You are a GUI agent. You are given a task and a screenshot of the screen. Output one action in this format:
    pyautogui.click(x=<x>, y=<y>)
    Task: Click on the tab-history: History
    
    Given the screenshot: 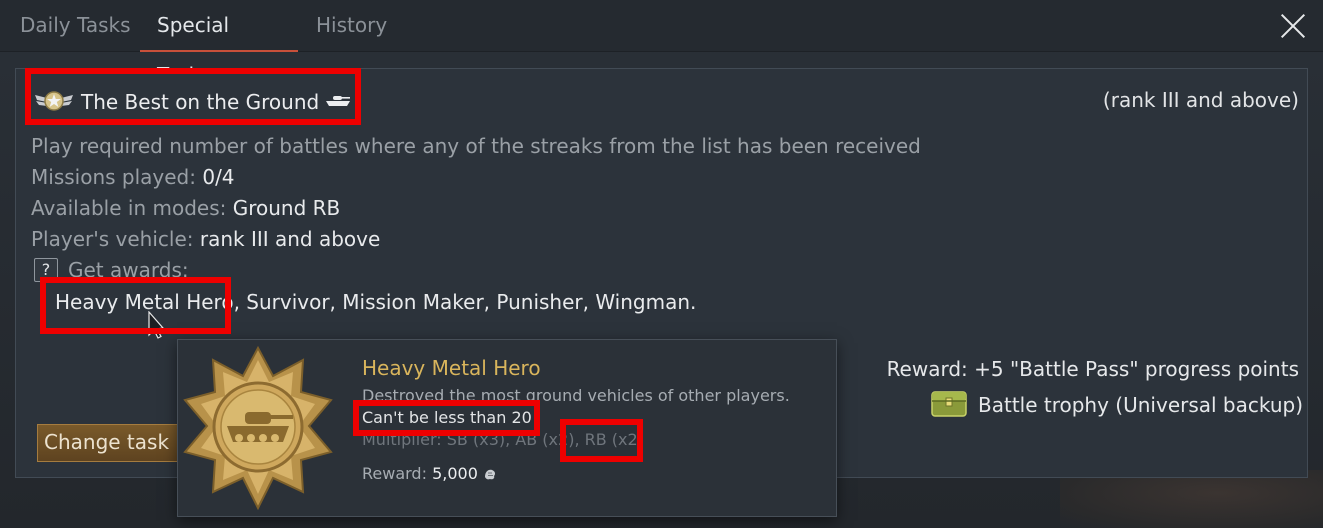 What is the action you would take?
    pyautogui.click(x=351, y=26)
    